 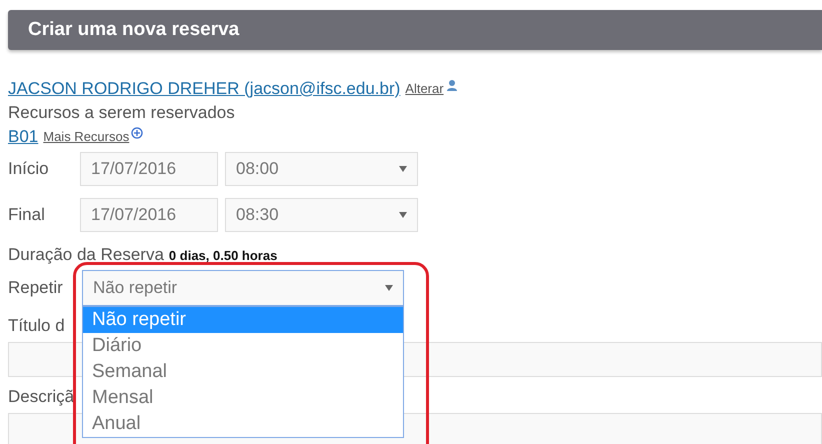 What do you see at coordinates (86, 137) in the screenshot?
I see `more-resources-link: Mais Recursos` at bounding box center [86, 137].